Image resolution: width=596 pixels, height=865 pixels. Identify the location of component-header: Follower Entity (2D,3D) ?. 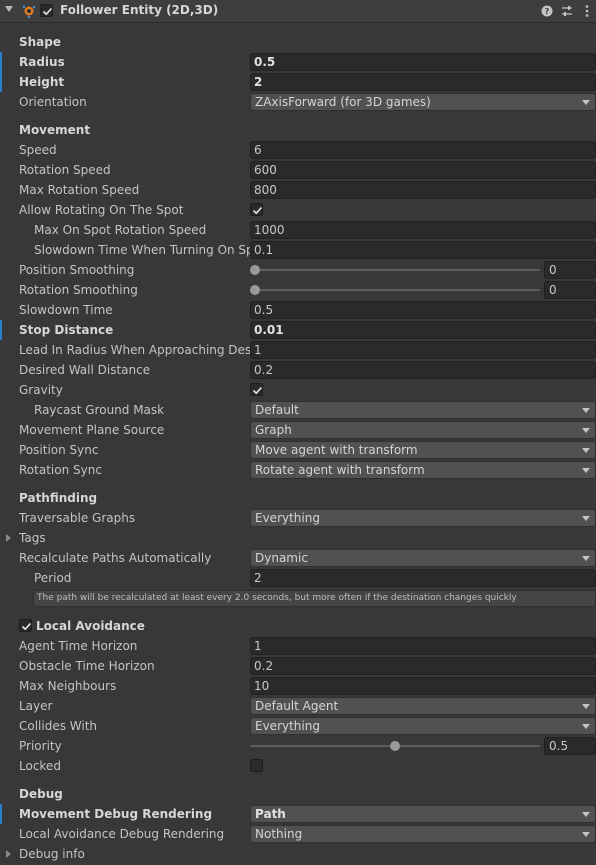
(298, 11).